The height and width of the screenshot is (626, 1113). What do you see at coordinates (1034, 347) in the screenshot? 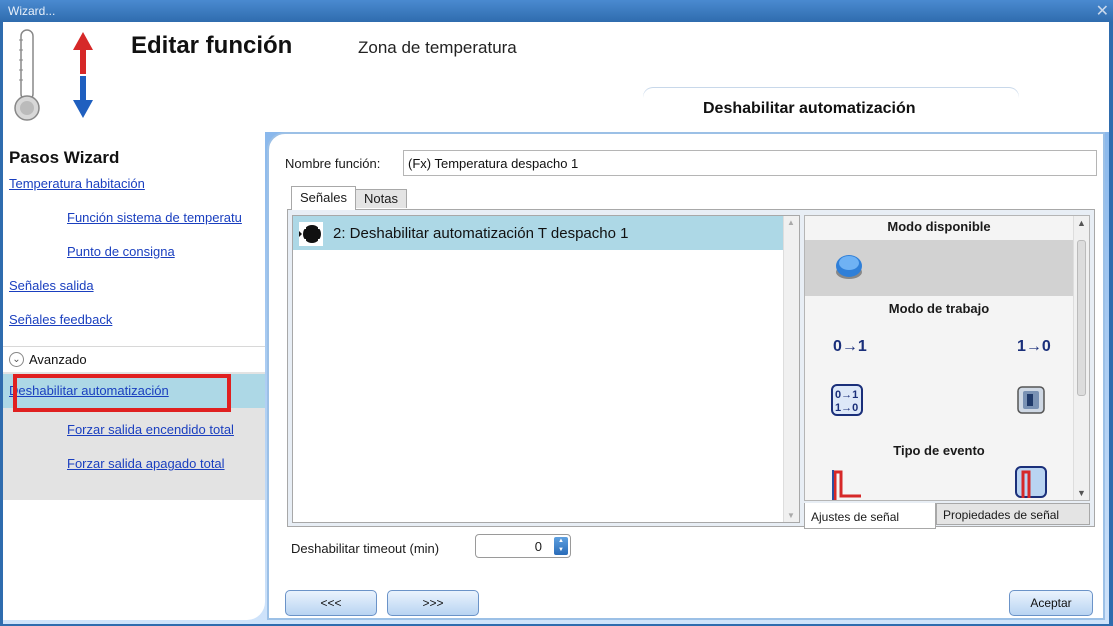
I see `work-mode-1-0-icon: 1→0` at bounding box center [1034, 347].